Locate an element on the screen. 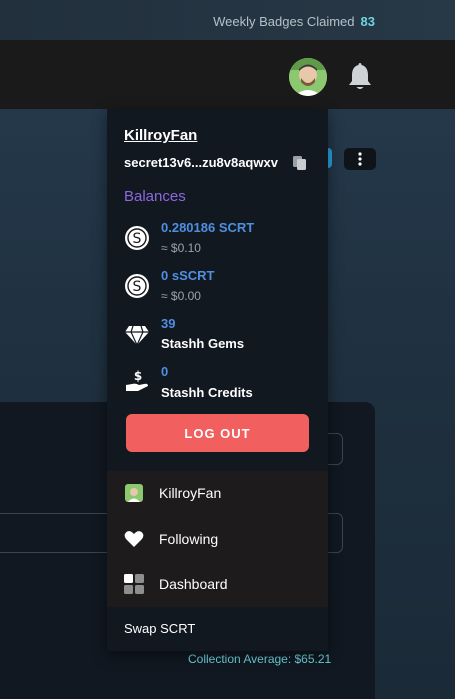 The width and height of the screenshot is (455, 699). weekly-badges-count: 83 is located at coordinates (367, 21).